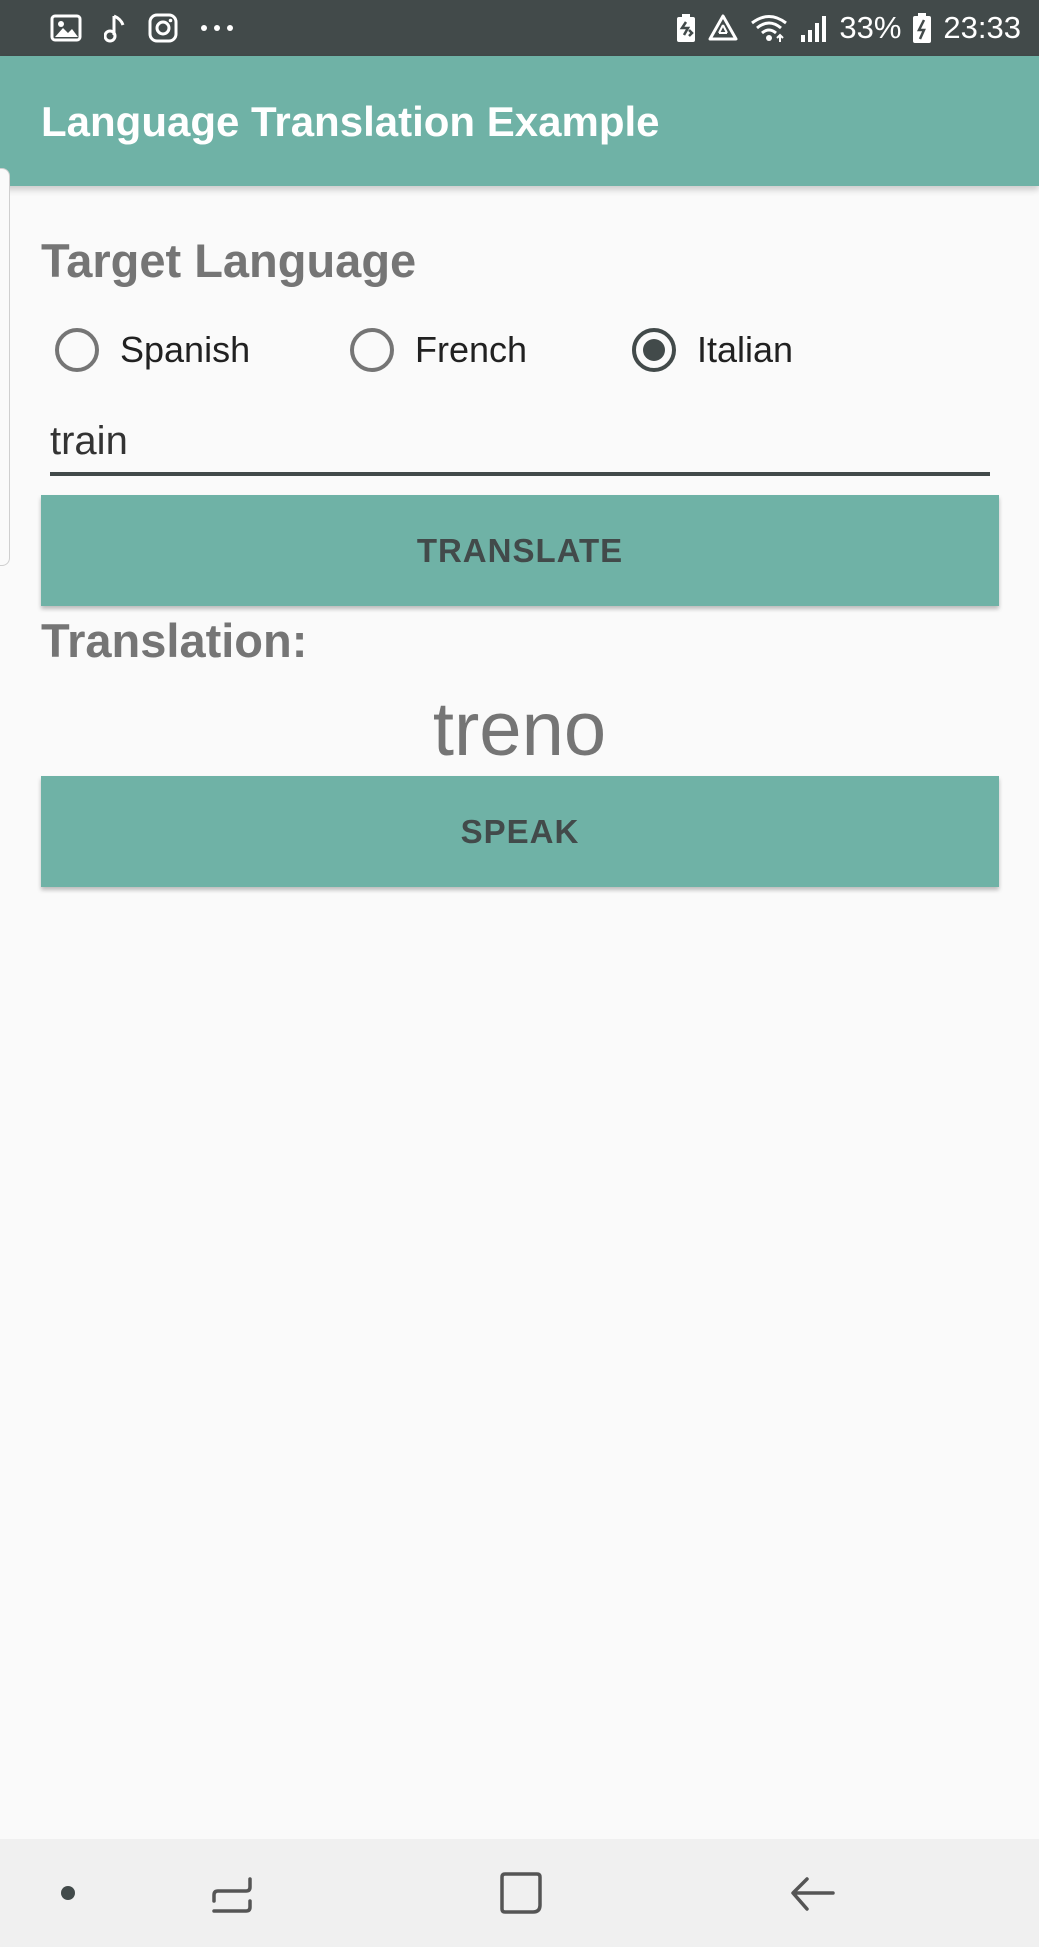  I want to click on battery-saver-icon, so click(686, 28).